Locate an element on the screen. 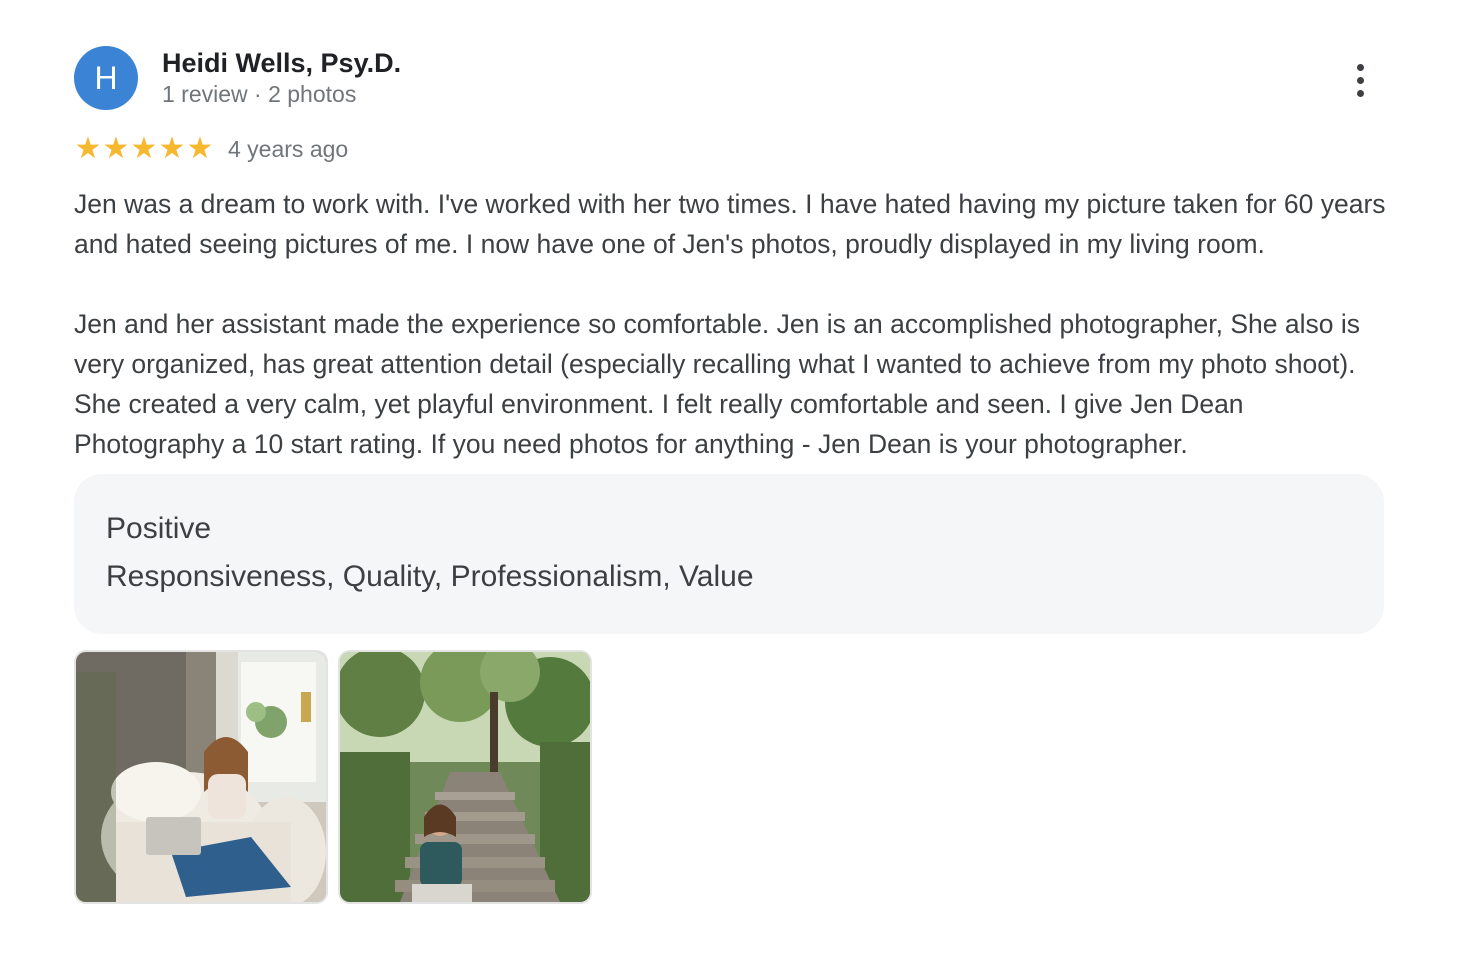 The height and width of the screenshot is (968, 1460). photo-woman-armchair-laptop is located at coordinates (201, 777).